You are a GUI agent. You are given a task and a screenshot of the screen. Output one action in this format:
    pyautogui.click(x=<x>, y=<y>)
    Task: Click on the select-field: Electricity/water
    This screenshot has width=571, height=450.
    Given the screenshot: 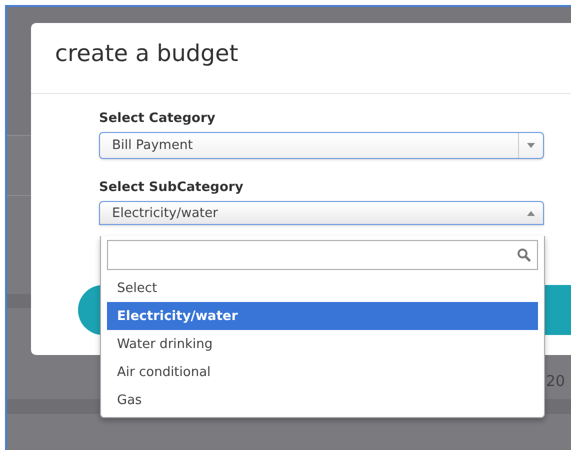 What is the action you would take?
    pyautogui.click(x=321, y=213)
    